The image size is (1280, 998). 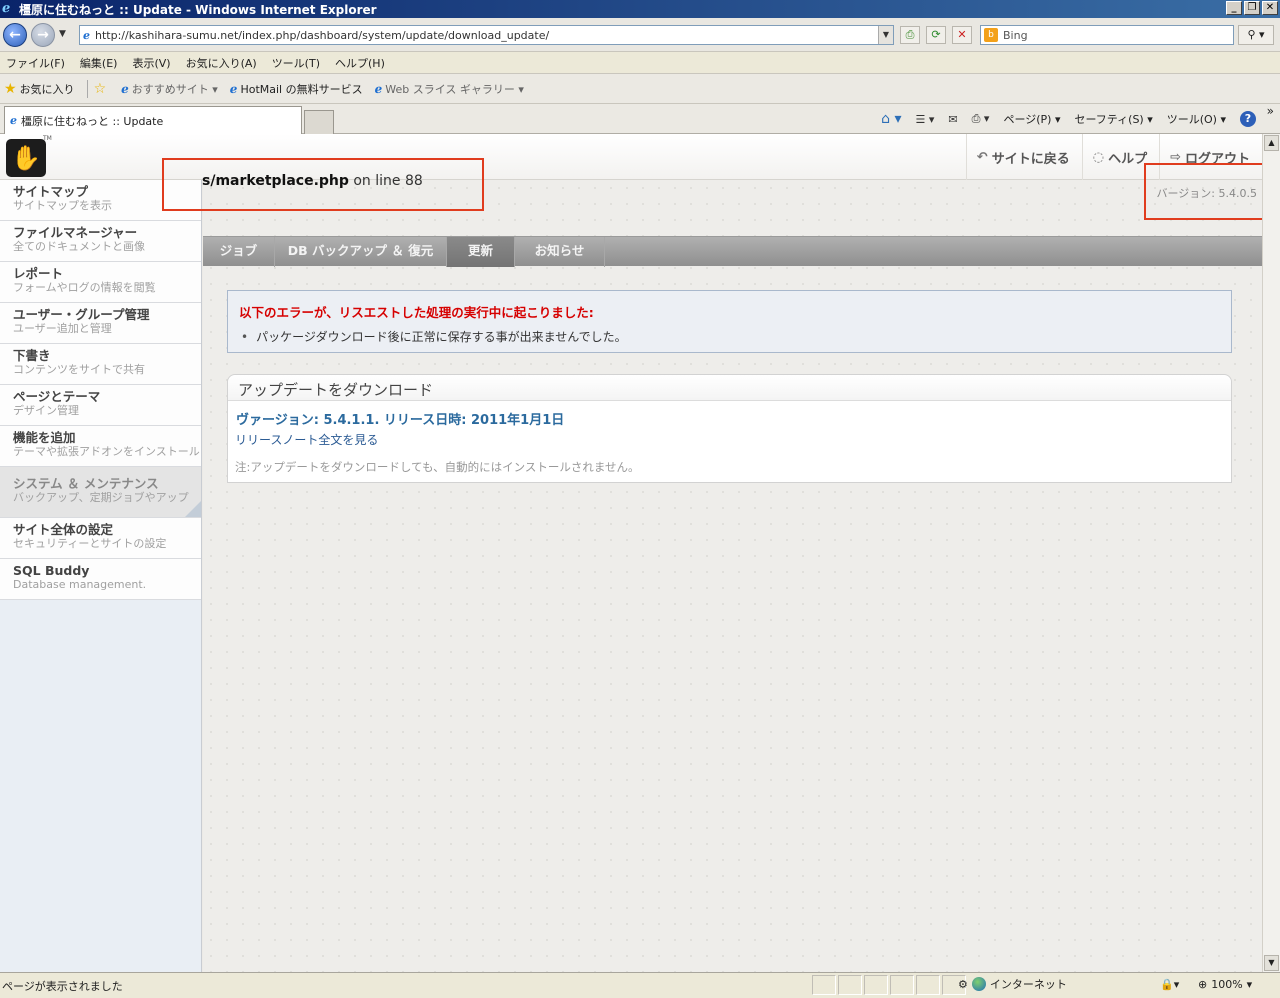 I want to click on add-favorites-button: ☆, so click(x=102, y=89).